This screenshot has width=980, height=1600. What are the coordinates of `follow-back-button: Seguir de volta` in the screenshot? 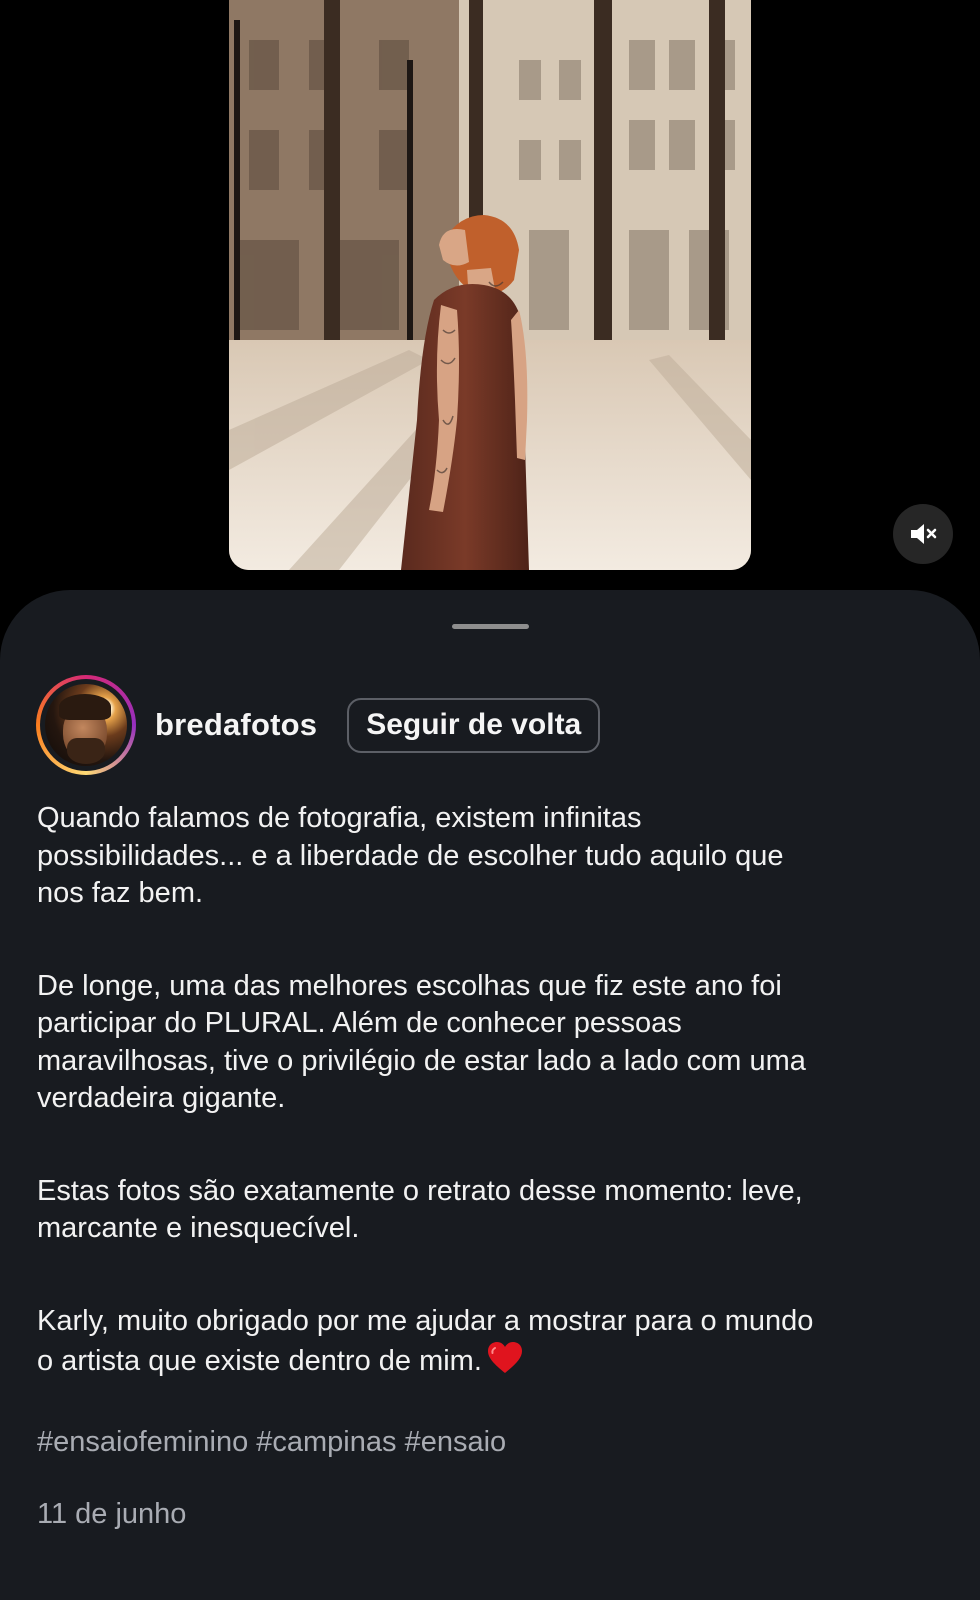 It's located at (474, 725).